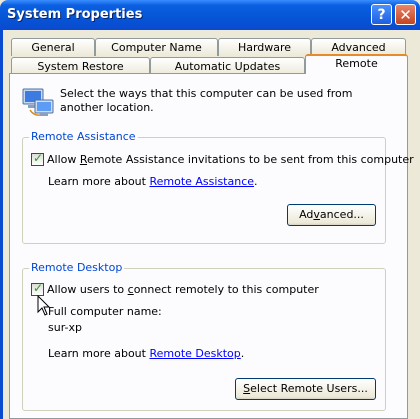 The height and width of the screenshot is (419, 420). What do you see at coordinates (194, 353) in the screenshot?
I see `remote-desktop-link: Remote Desktop` at bounding box center [194, 353].